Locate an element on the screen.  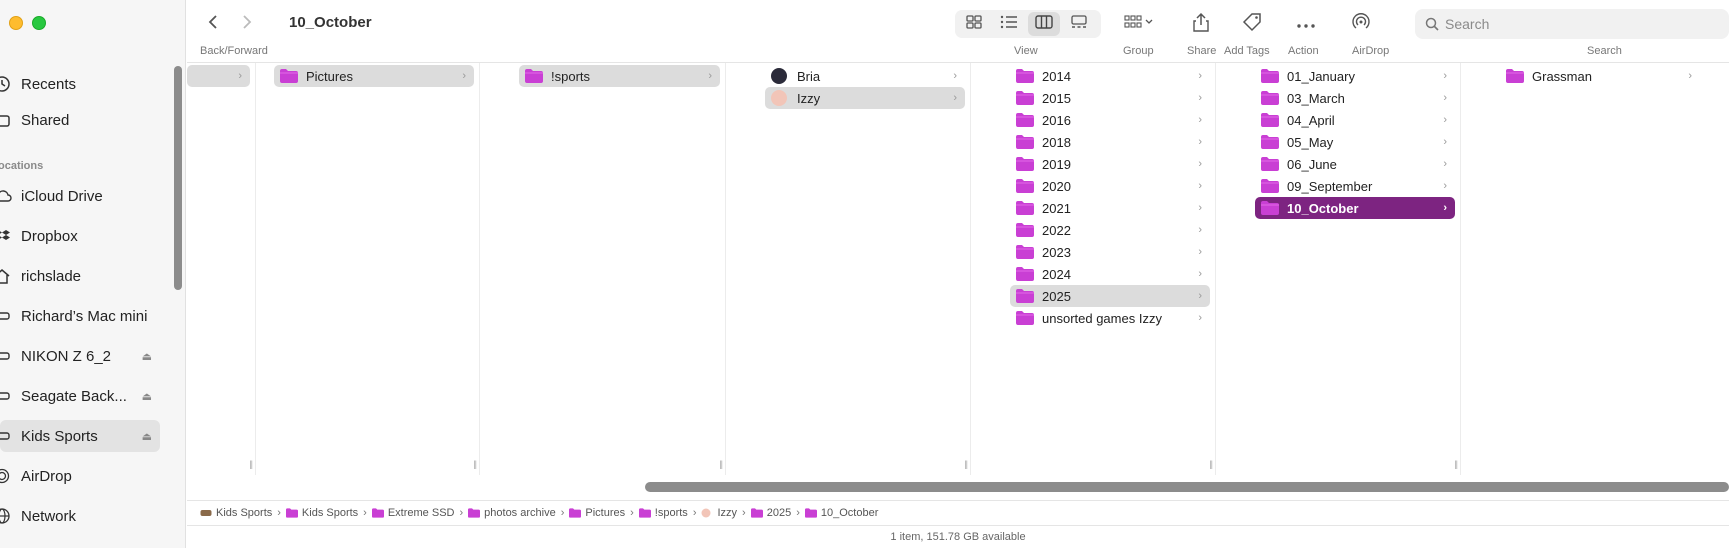
column-row: 06_June › is located at coordinates (1355, 164).